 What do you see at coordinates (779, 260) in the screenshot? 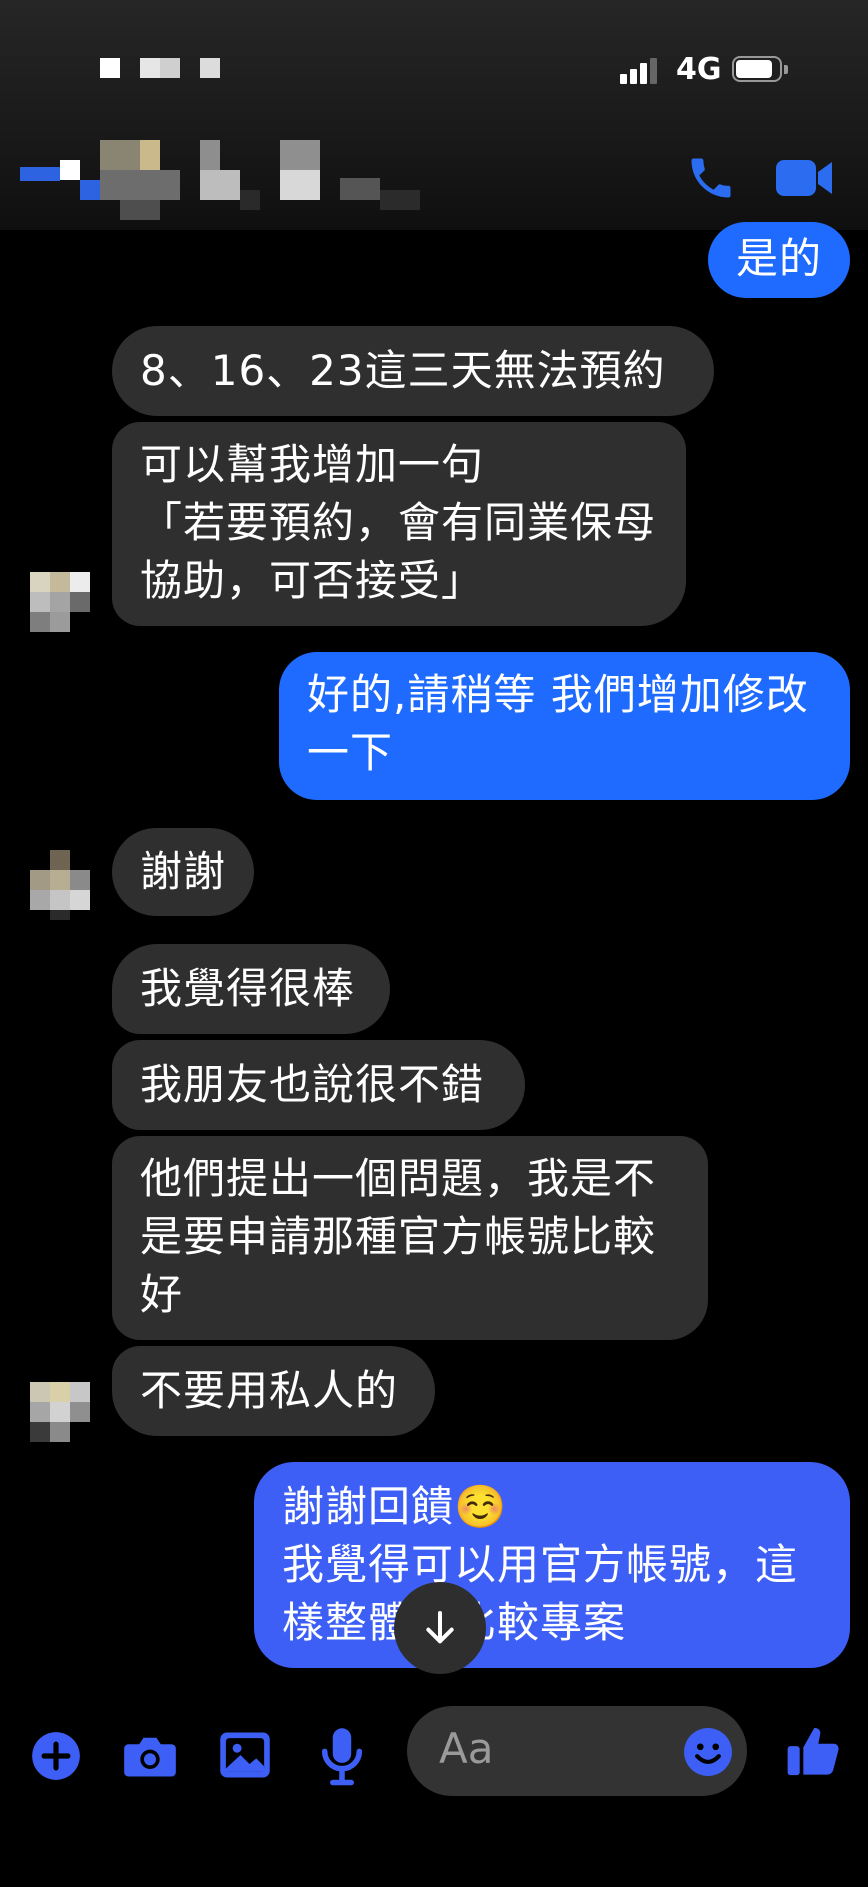
I see `message-bubble-outgoing: 是的` at bounding box center [779, 260].